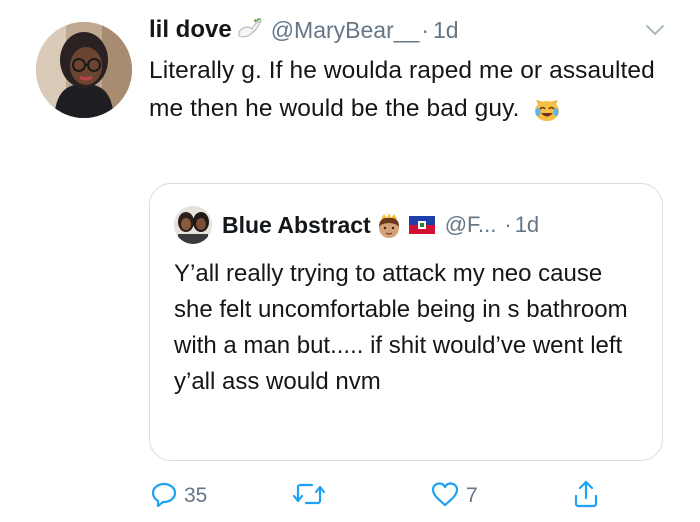  I want to click on dove-icon, so click(249, 30).